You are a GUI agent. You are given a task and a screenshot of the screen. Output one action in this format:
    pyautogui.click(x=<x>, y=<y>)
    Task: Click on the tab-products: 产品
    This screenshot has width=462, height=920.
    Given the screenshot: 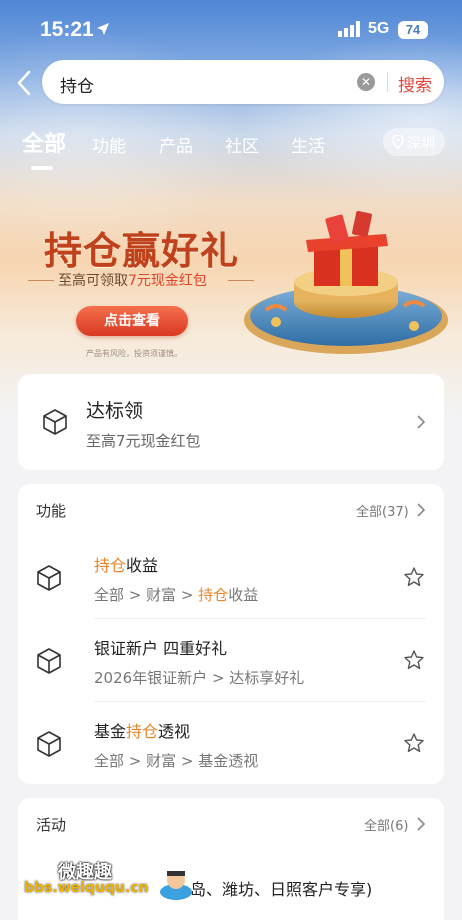 What is the action you would take?
    pyautogui.click(x=176, y=144)
    